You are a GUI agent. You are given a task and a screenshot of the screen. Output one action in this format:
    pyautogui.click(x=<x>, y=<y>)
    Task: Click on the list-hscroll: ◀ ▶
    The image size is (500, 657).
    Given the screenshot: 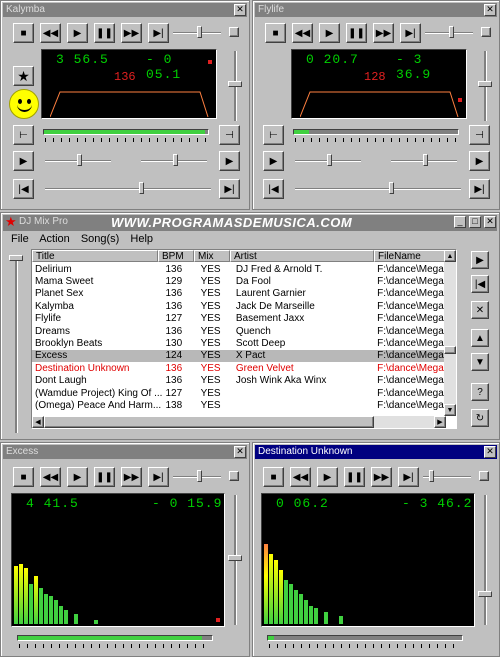 What is the action you would take?
    pyautogui.click(x=239, y=422)
    